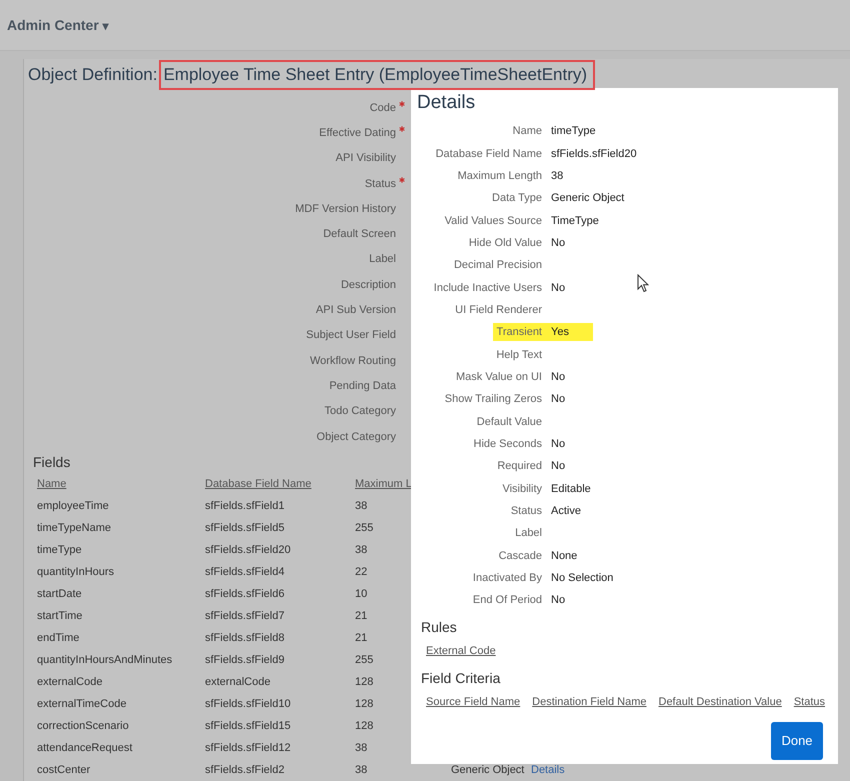  I want to click on form-label: Default Screen, so click(359, 234).